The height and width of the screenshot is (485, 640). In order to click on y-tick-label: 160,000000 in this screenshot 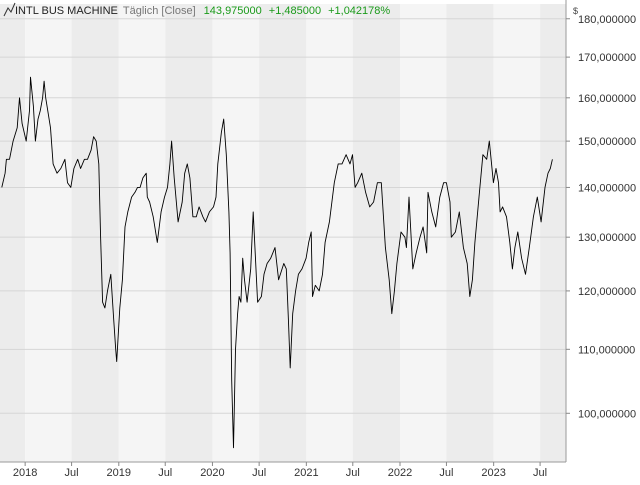, I will do `click(607, 99)`.